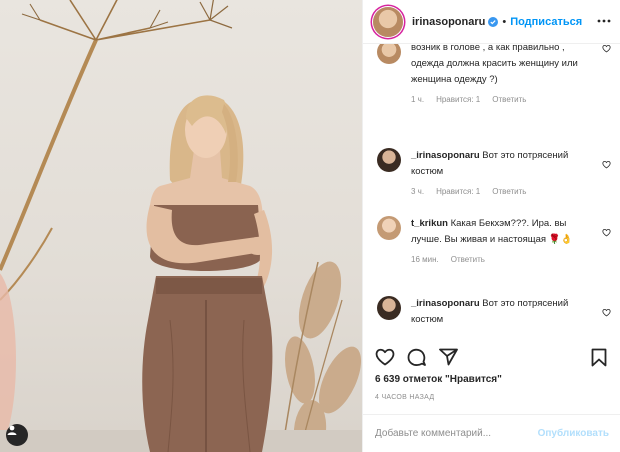 This screenshot has width=620, height=452. I want to click on user-tag-icon, so click(12, 430).